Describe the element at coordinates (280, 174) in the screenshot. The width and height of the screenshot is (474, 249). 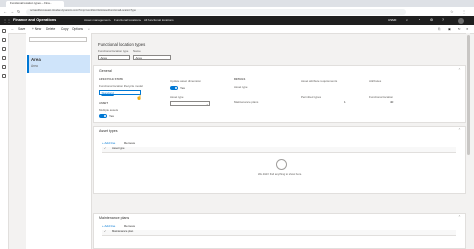
I see `empty-state-text: We didn't find anything to show here.` at that location.